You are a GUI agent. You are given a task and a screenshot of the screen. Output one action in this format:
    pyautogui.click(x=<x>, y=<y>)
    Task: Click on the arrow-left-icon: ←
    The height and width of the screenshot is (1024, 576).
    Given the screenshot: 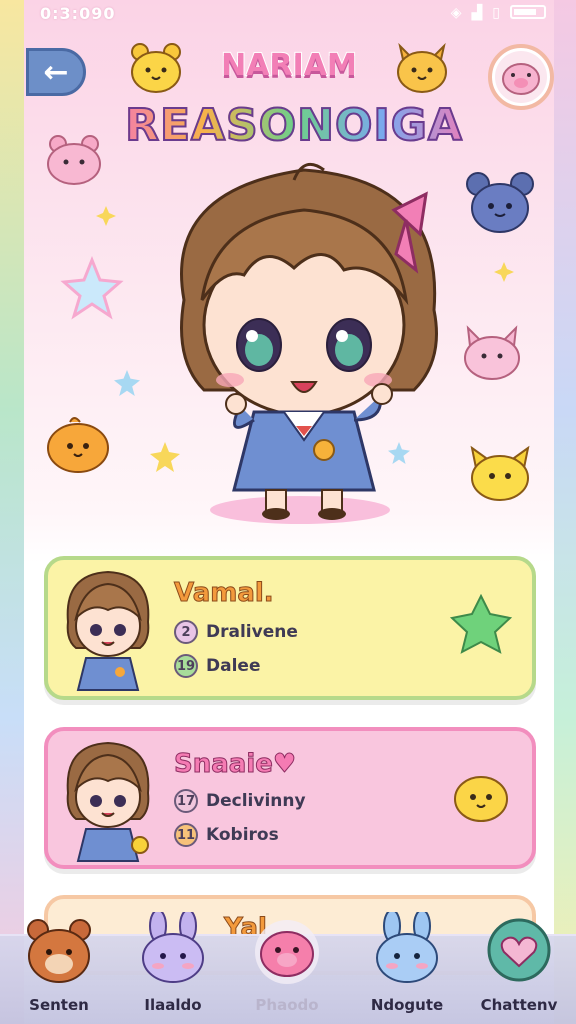 What is the action you would take?
    pyautogui.click(x=56, y=72)
    